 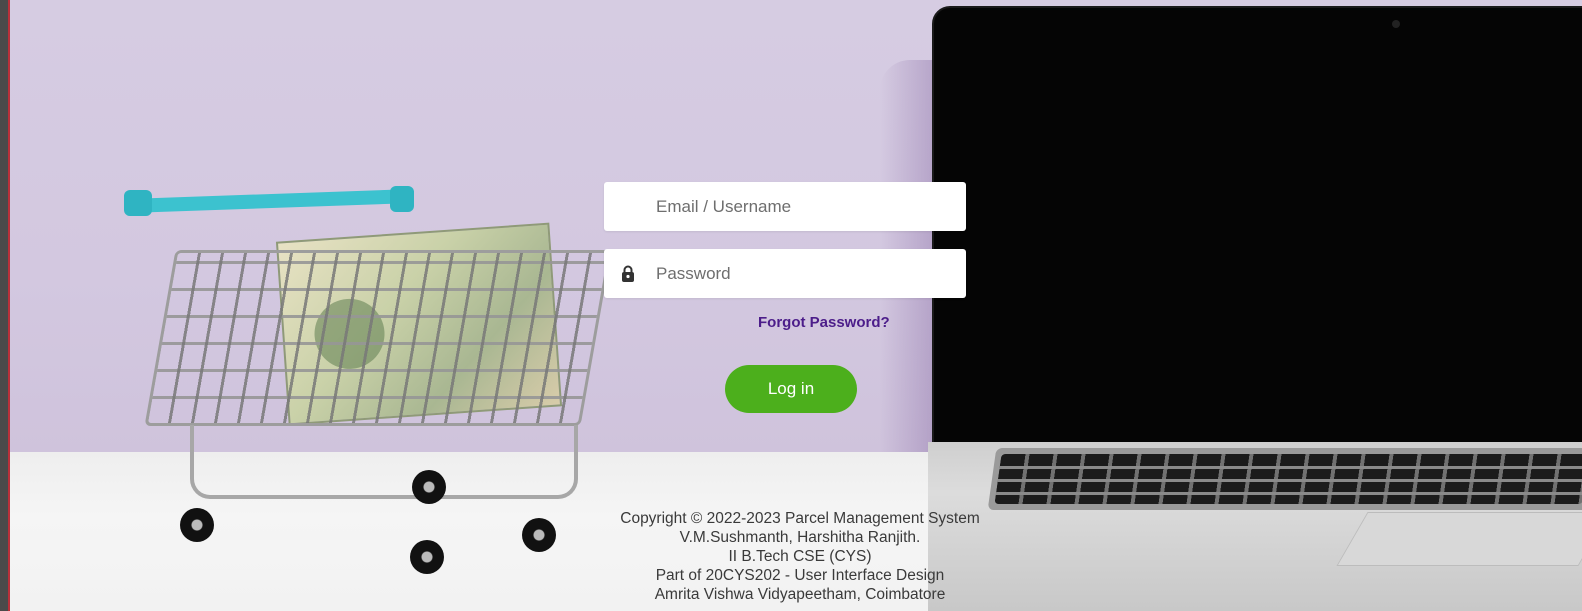 What do you see at coordinates (1284, 479) in the screenshot?
I see `laptop-keyboard-illustration` at bounding box center [1284, 479].